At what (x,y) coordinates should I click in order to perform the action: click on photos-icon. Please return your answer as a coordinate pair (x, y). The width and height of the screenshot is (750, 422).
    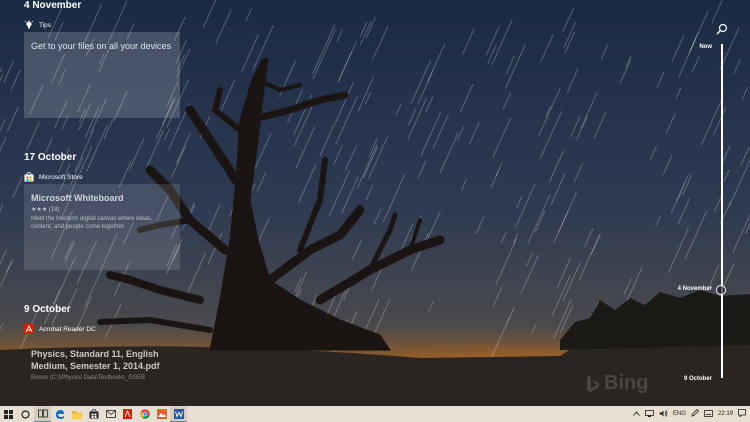
    Looking at the image, I should click on (161, 414).